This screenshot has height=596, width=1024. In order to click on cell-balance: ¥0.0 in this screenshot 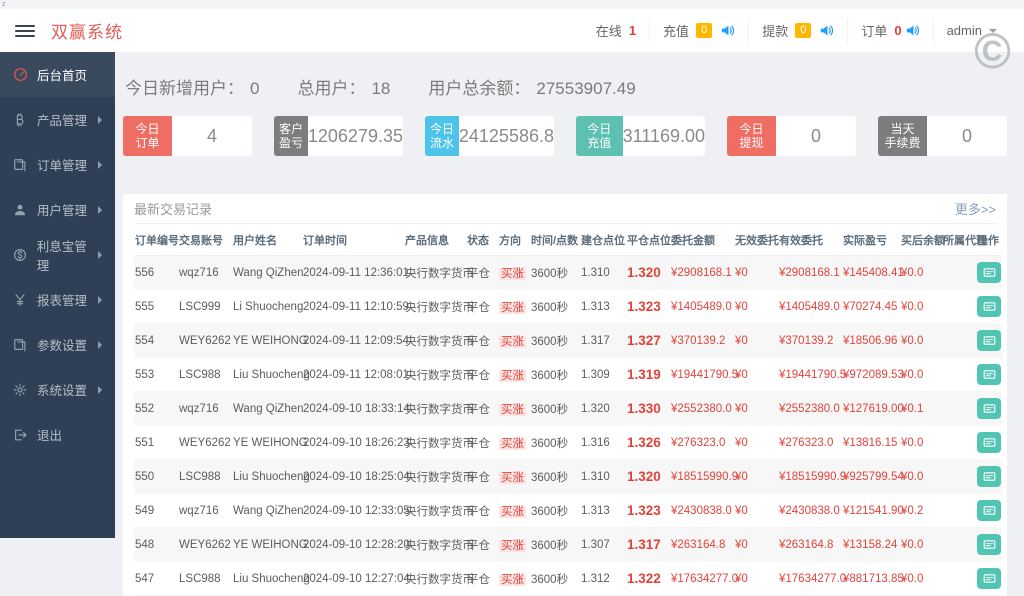, I will do `click(921, 306)`.